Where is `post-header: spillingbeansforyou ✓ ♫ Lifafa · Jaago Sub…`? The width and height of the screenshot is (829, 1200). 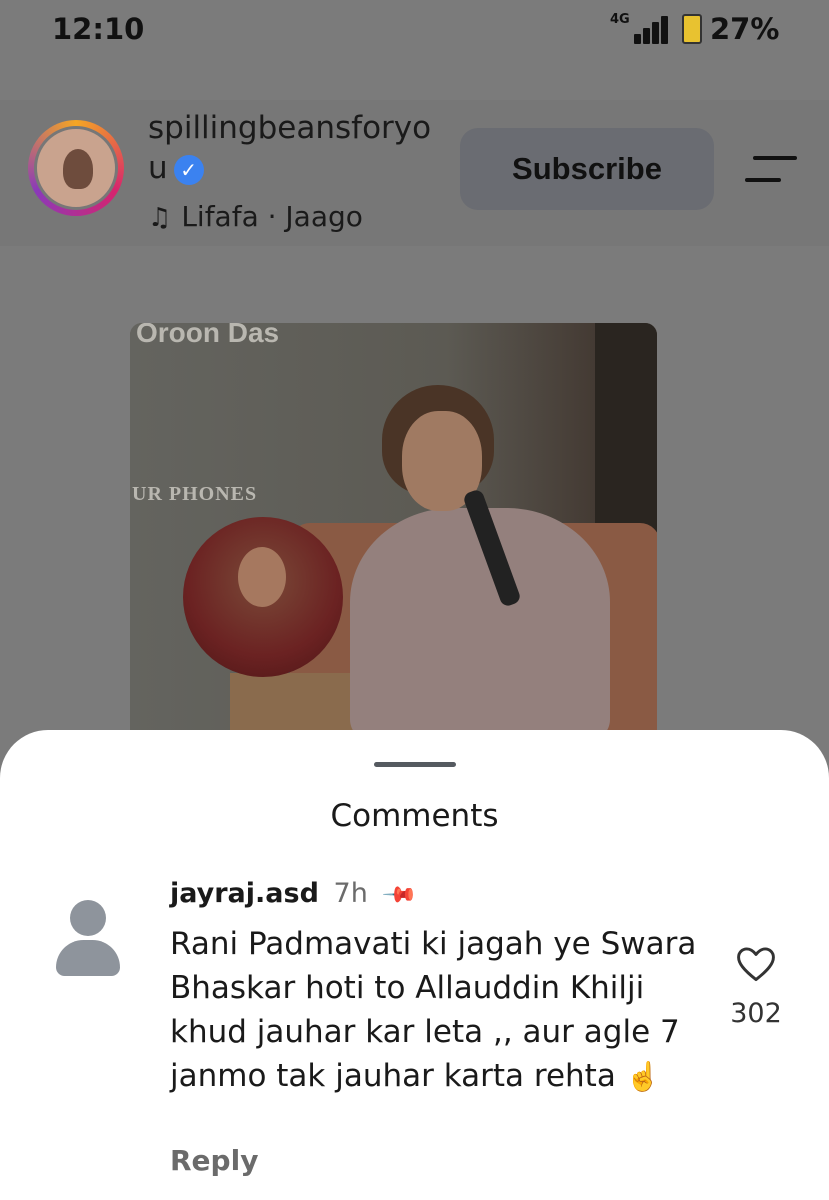 post-header: spillingbeansforyou ✓ ♫ Lifafa · Jaago Sub… is located at coordinates (414, 173).